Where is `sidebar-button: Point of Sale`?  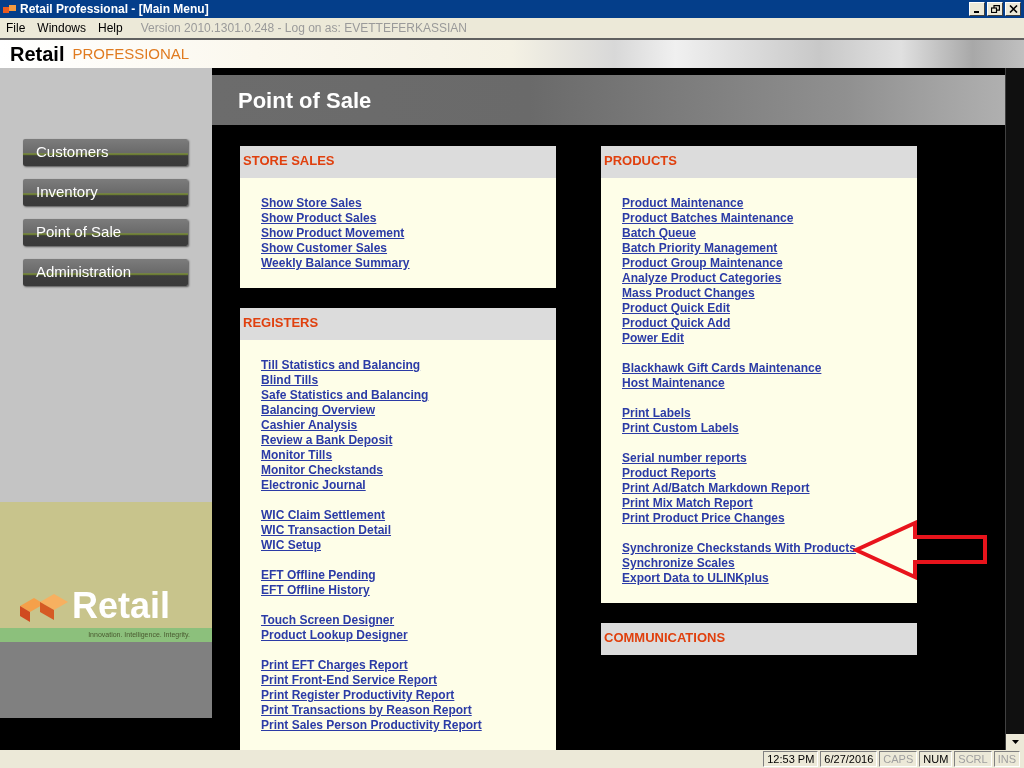 sidebar-button: Point of Sale is located at coordinates (105, 232).